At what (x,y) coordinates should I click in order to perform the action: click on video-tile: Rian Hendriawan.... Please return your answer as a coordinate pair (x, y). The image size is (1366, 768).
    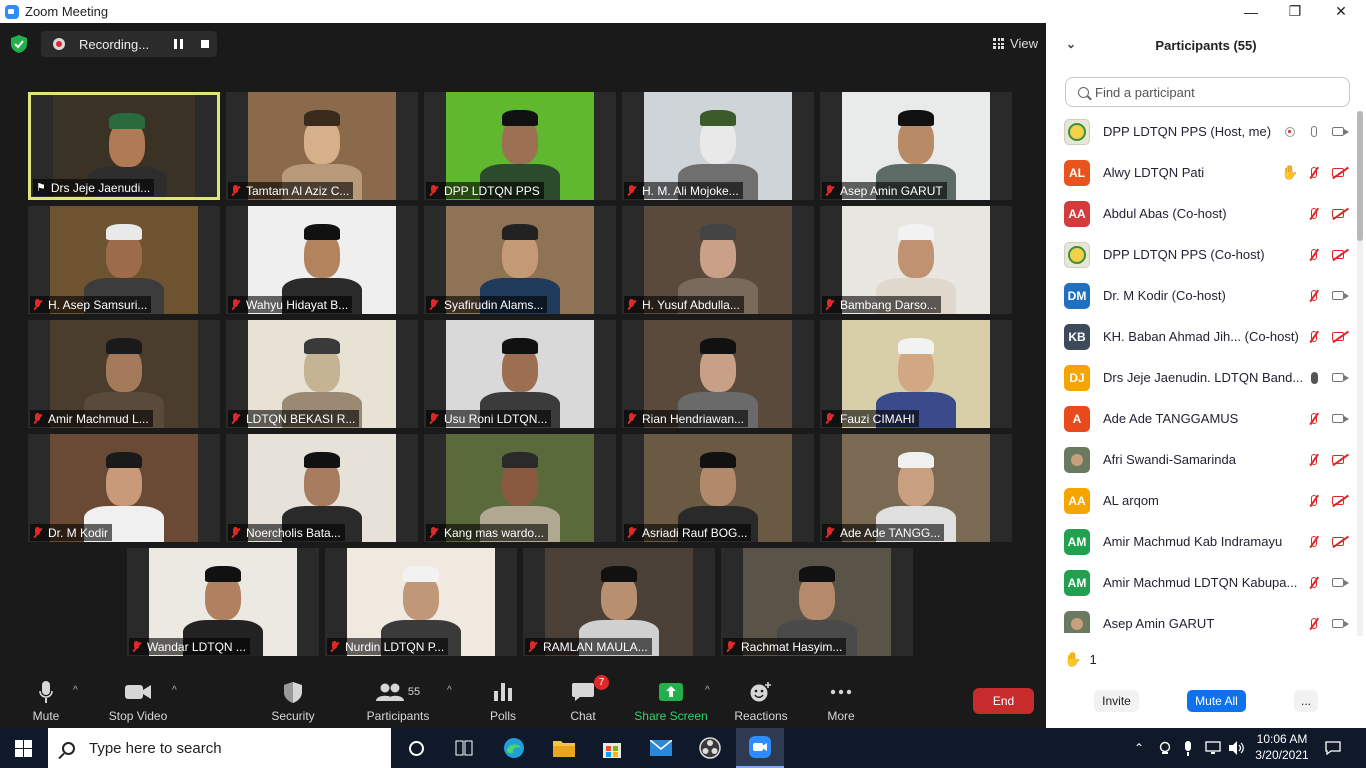
    Looking at the image, I should click on (718, 374).